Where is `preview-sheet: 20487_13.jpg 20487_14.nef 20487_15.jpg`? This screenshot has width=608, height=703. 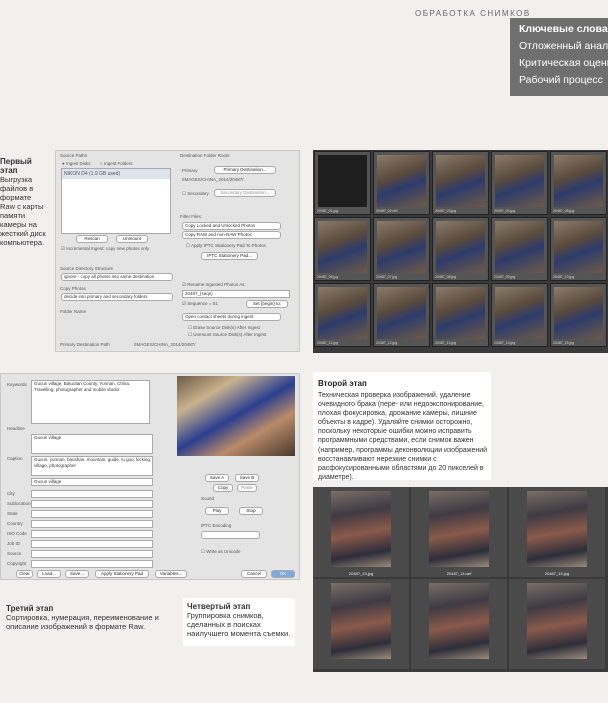 preview-sheet: 20487_13.jpg 20487_14.nef 20487_15.jpg is located at coordinates (460, 579).